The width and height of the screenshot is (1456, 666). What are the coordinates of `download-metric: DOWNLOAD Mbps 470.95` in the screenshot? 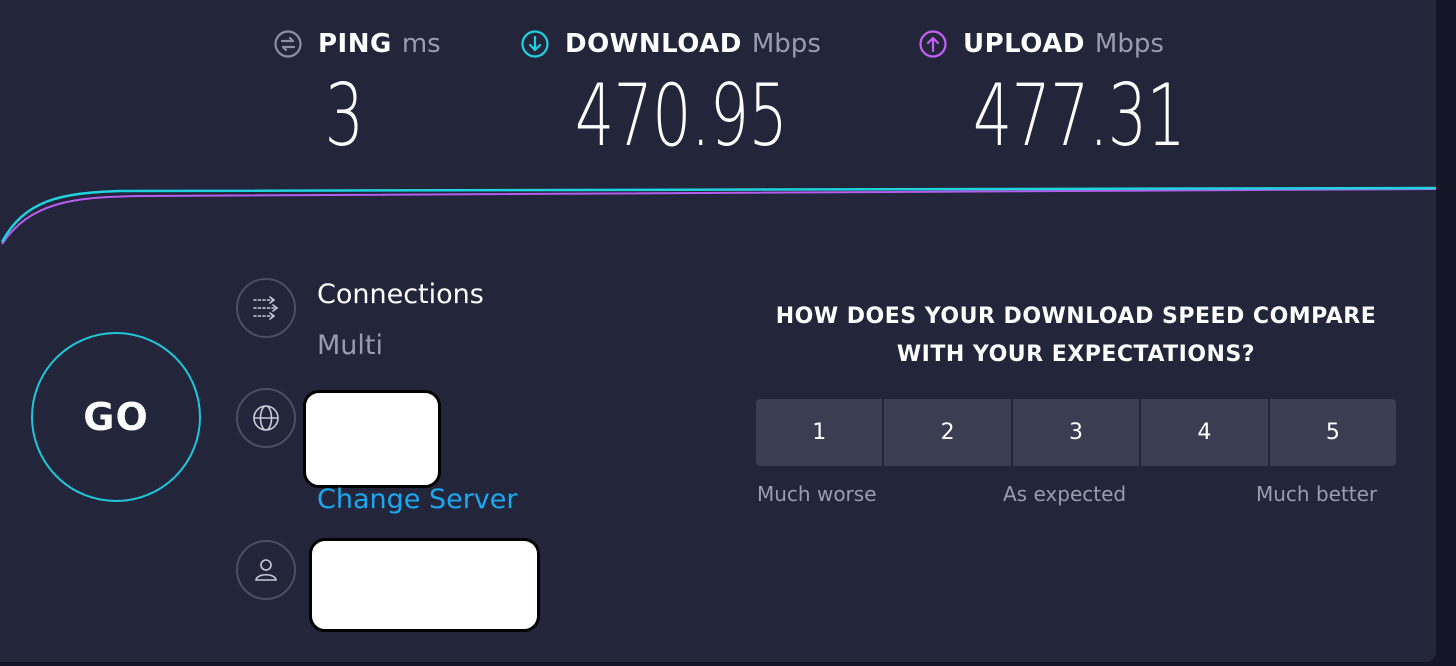 It's located at (686, 96).